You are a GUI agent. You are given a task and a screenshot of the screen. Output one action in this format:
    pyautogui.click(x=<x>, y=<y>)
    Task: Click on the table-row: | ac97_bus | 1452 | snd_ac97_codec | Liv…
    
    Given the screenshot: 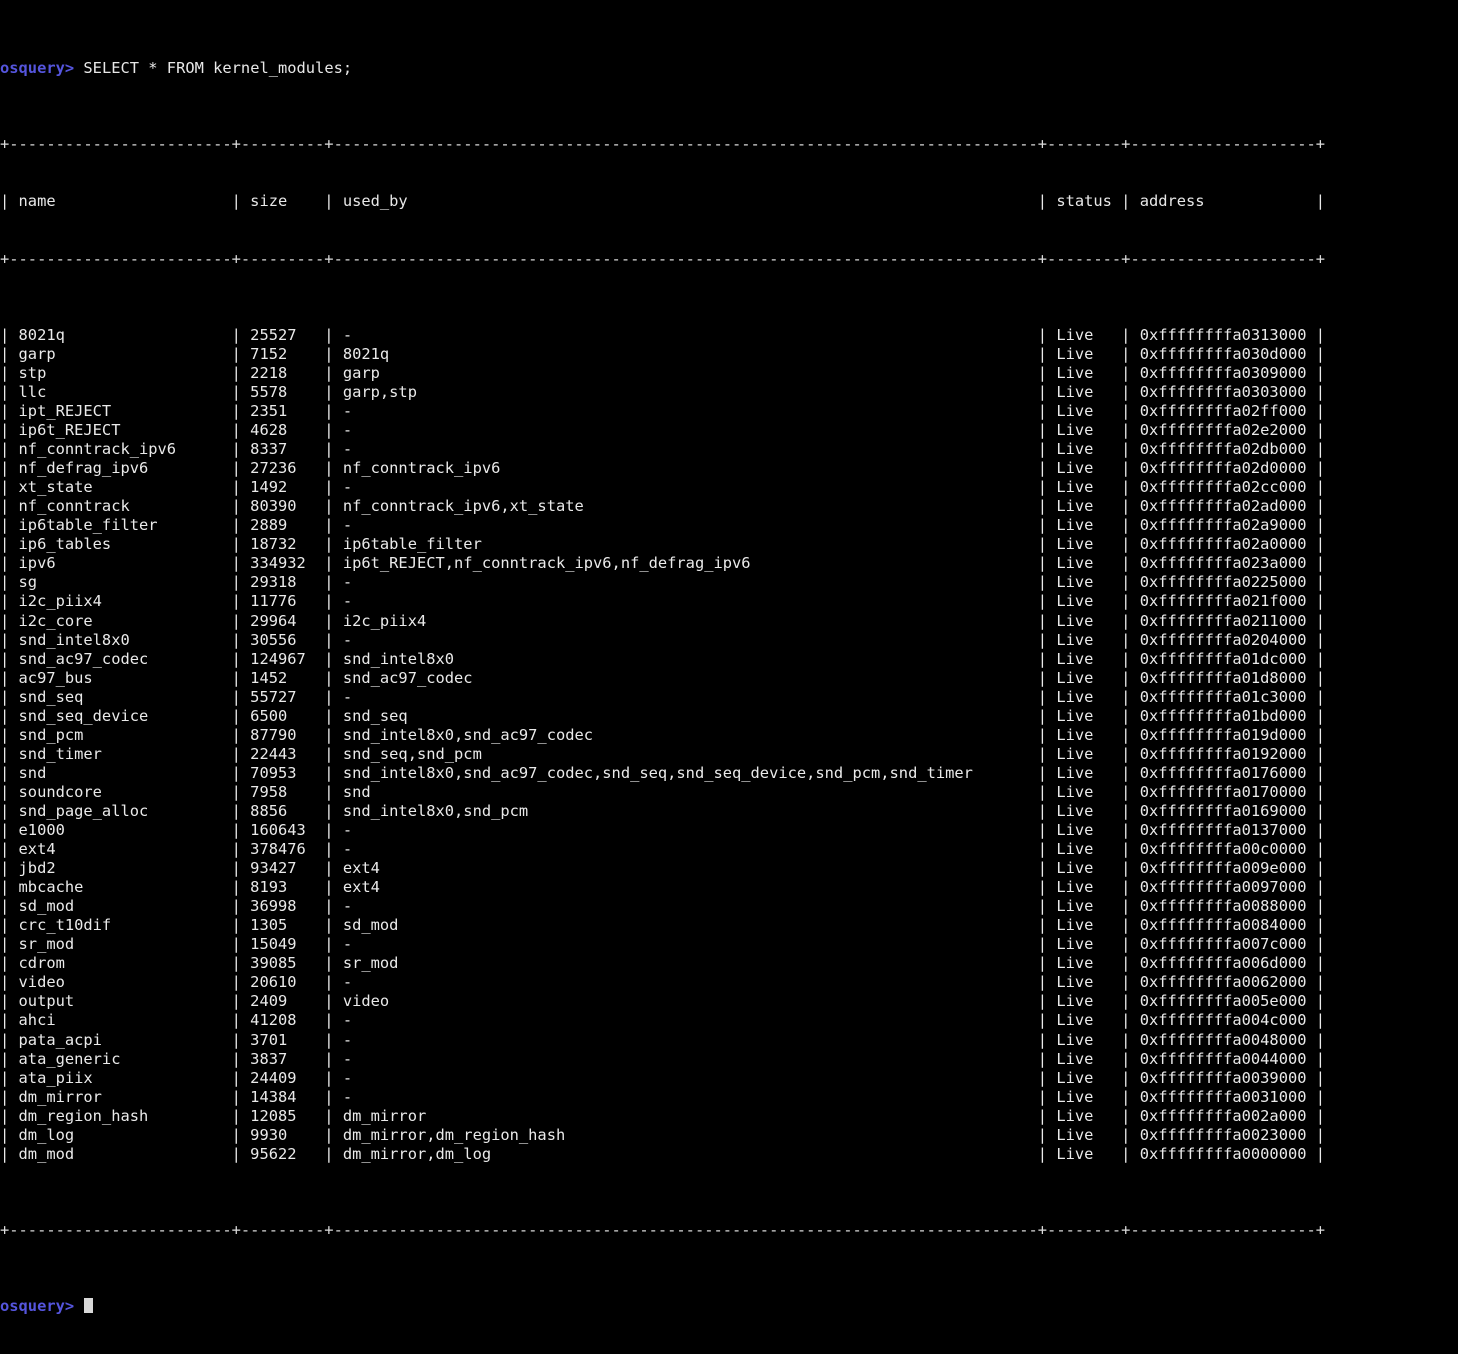 What is the action you would take?
    pyautogui.click(x=663, y=677)
    